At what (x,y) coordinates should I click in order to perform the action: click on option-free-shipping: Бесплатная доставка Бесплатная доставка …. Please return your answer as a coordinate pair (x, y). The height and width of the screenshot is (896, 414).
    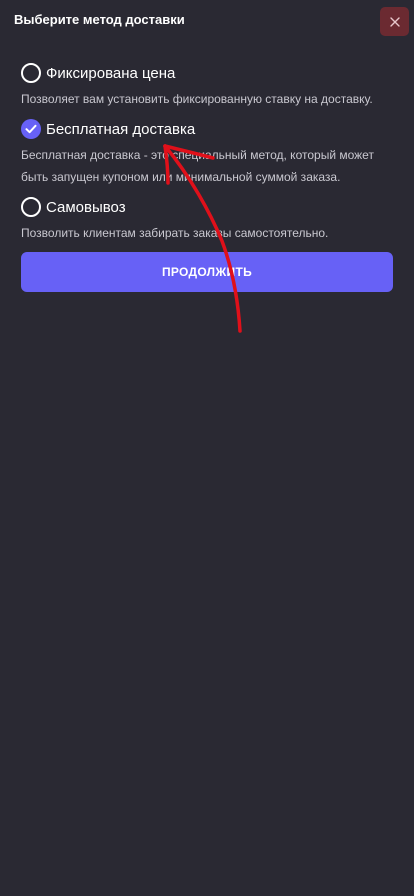
    Looking at the image, I should click on (208, 153).